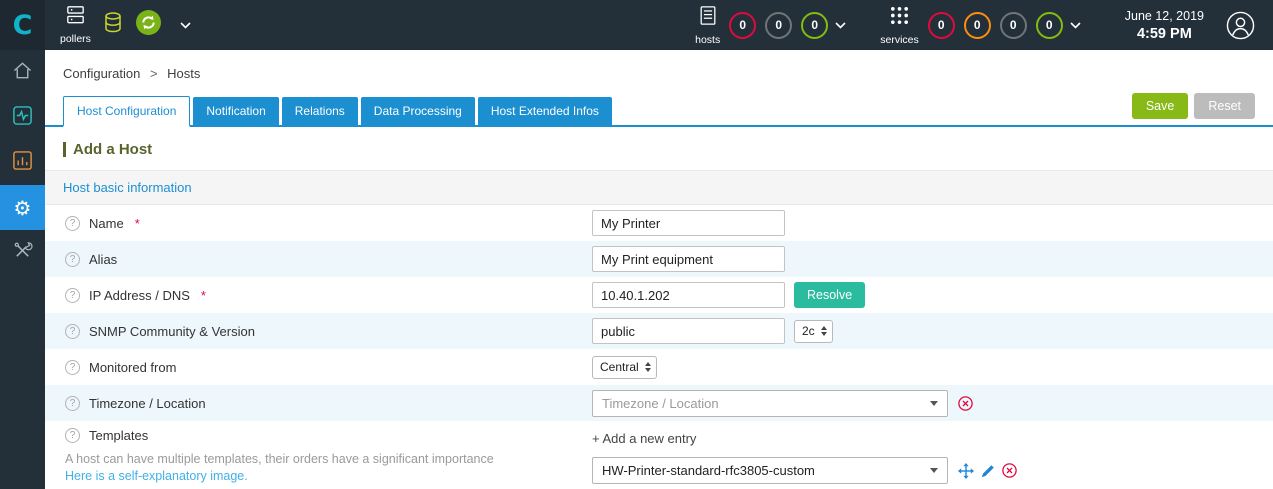  Describe the element at coordinates (127, 111) in the screenshot. I see `tab-host-configuration: Host Configuration` at that location.